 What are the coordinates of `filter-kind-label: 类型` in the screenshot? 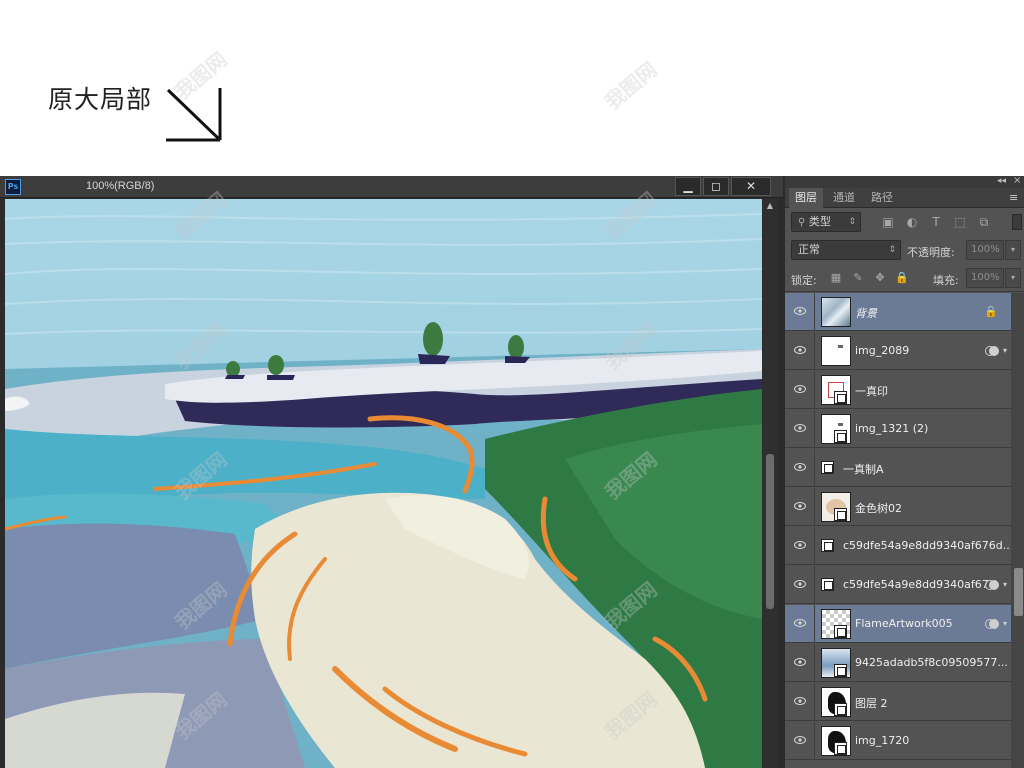 It's located at (819, 221).